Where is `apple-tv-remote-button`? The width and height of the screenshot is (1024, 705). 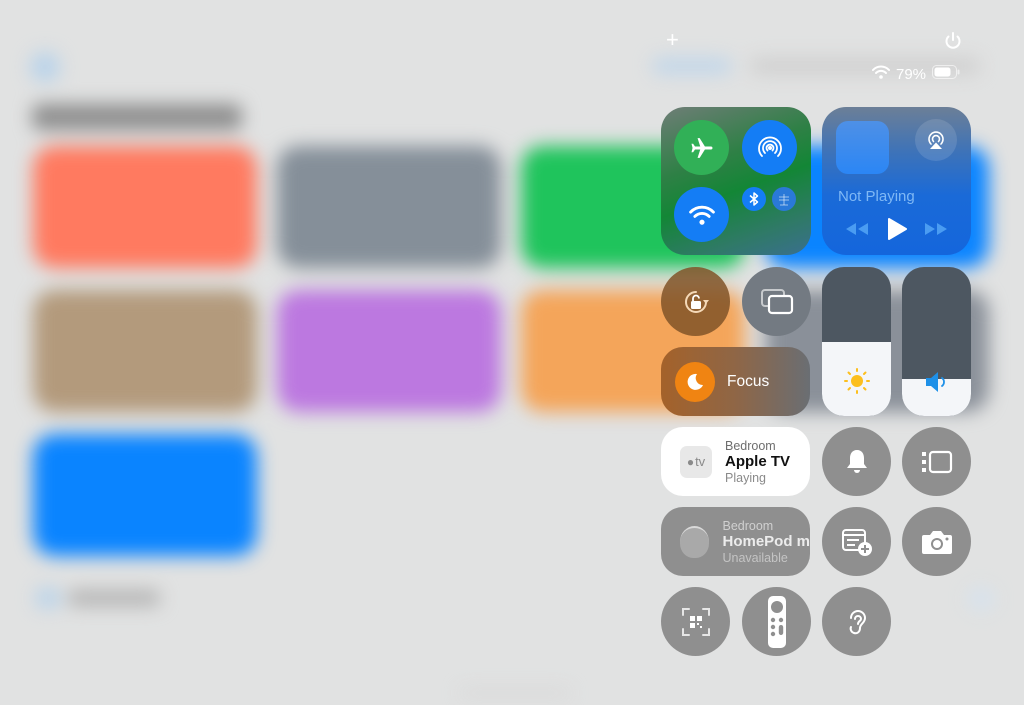 apple-tv-remote-button is located at coordinates (776, 621).